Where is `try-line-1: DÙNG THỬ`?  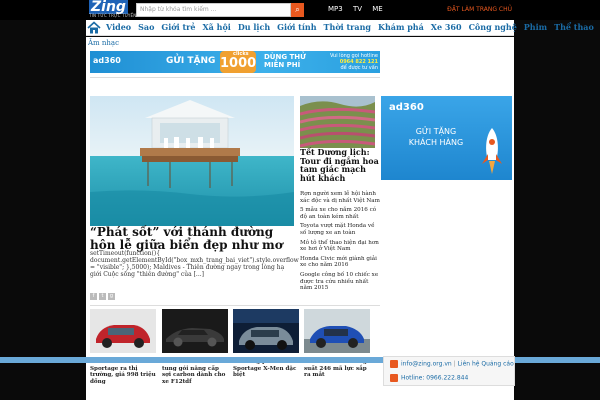 try-line-1: DÙNG THỬ is located at coordinates (285, 57).